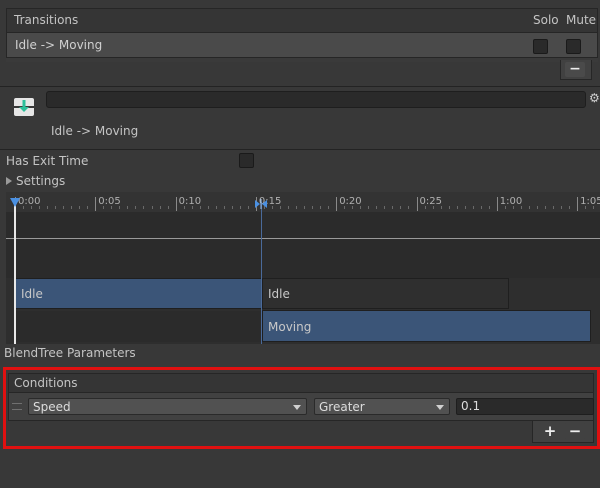 This screenshot has height=488, width=600. Describe the element at coordinates (426, 326) in the screenshot. I see `destination-clip: Moving` at that location.